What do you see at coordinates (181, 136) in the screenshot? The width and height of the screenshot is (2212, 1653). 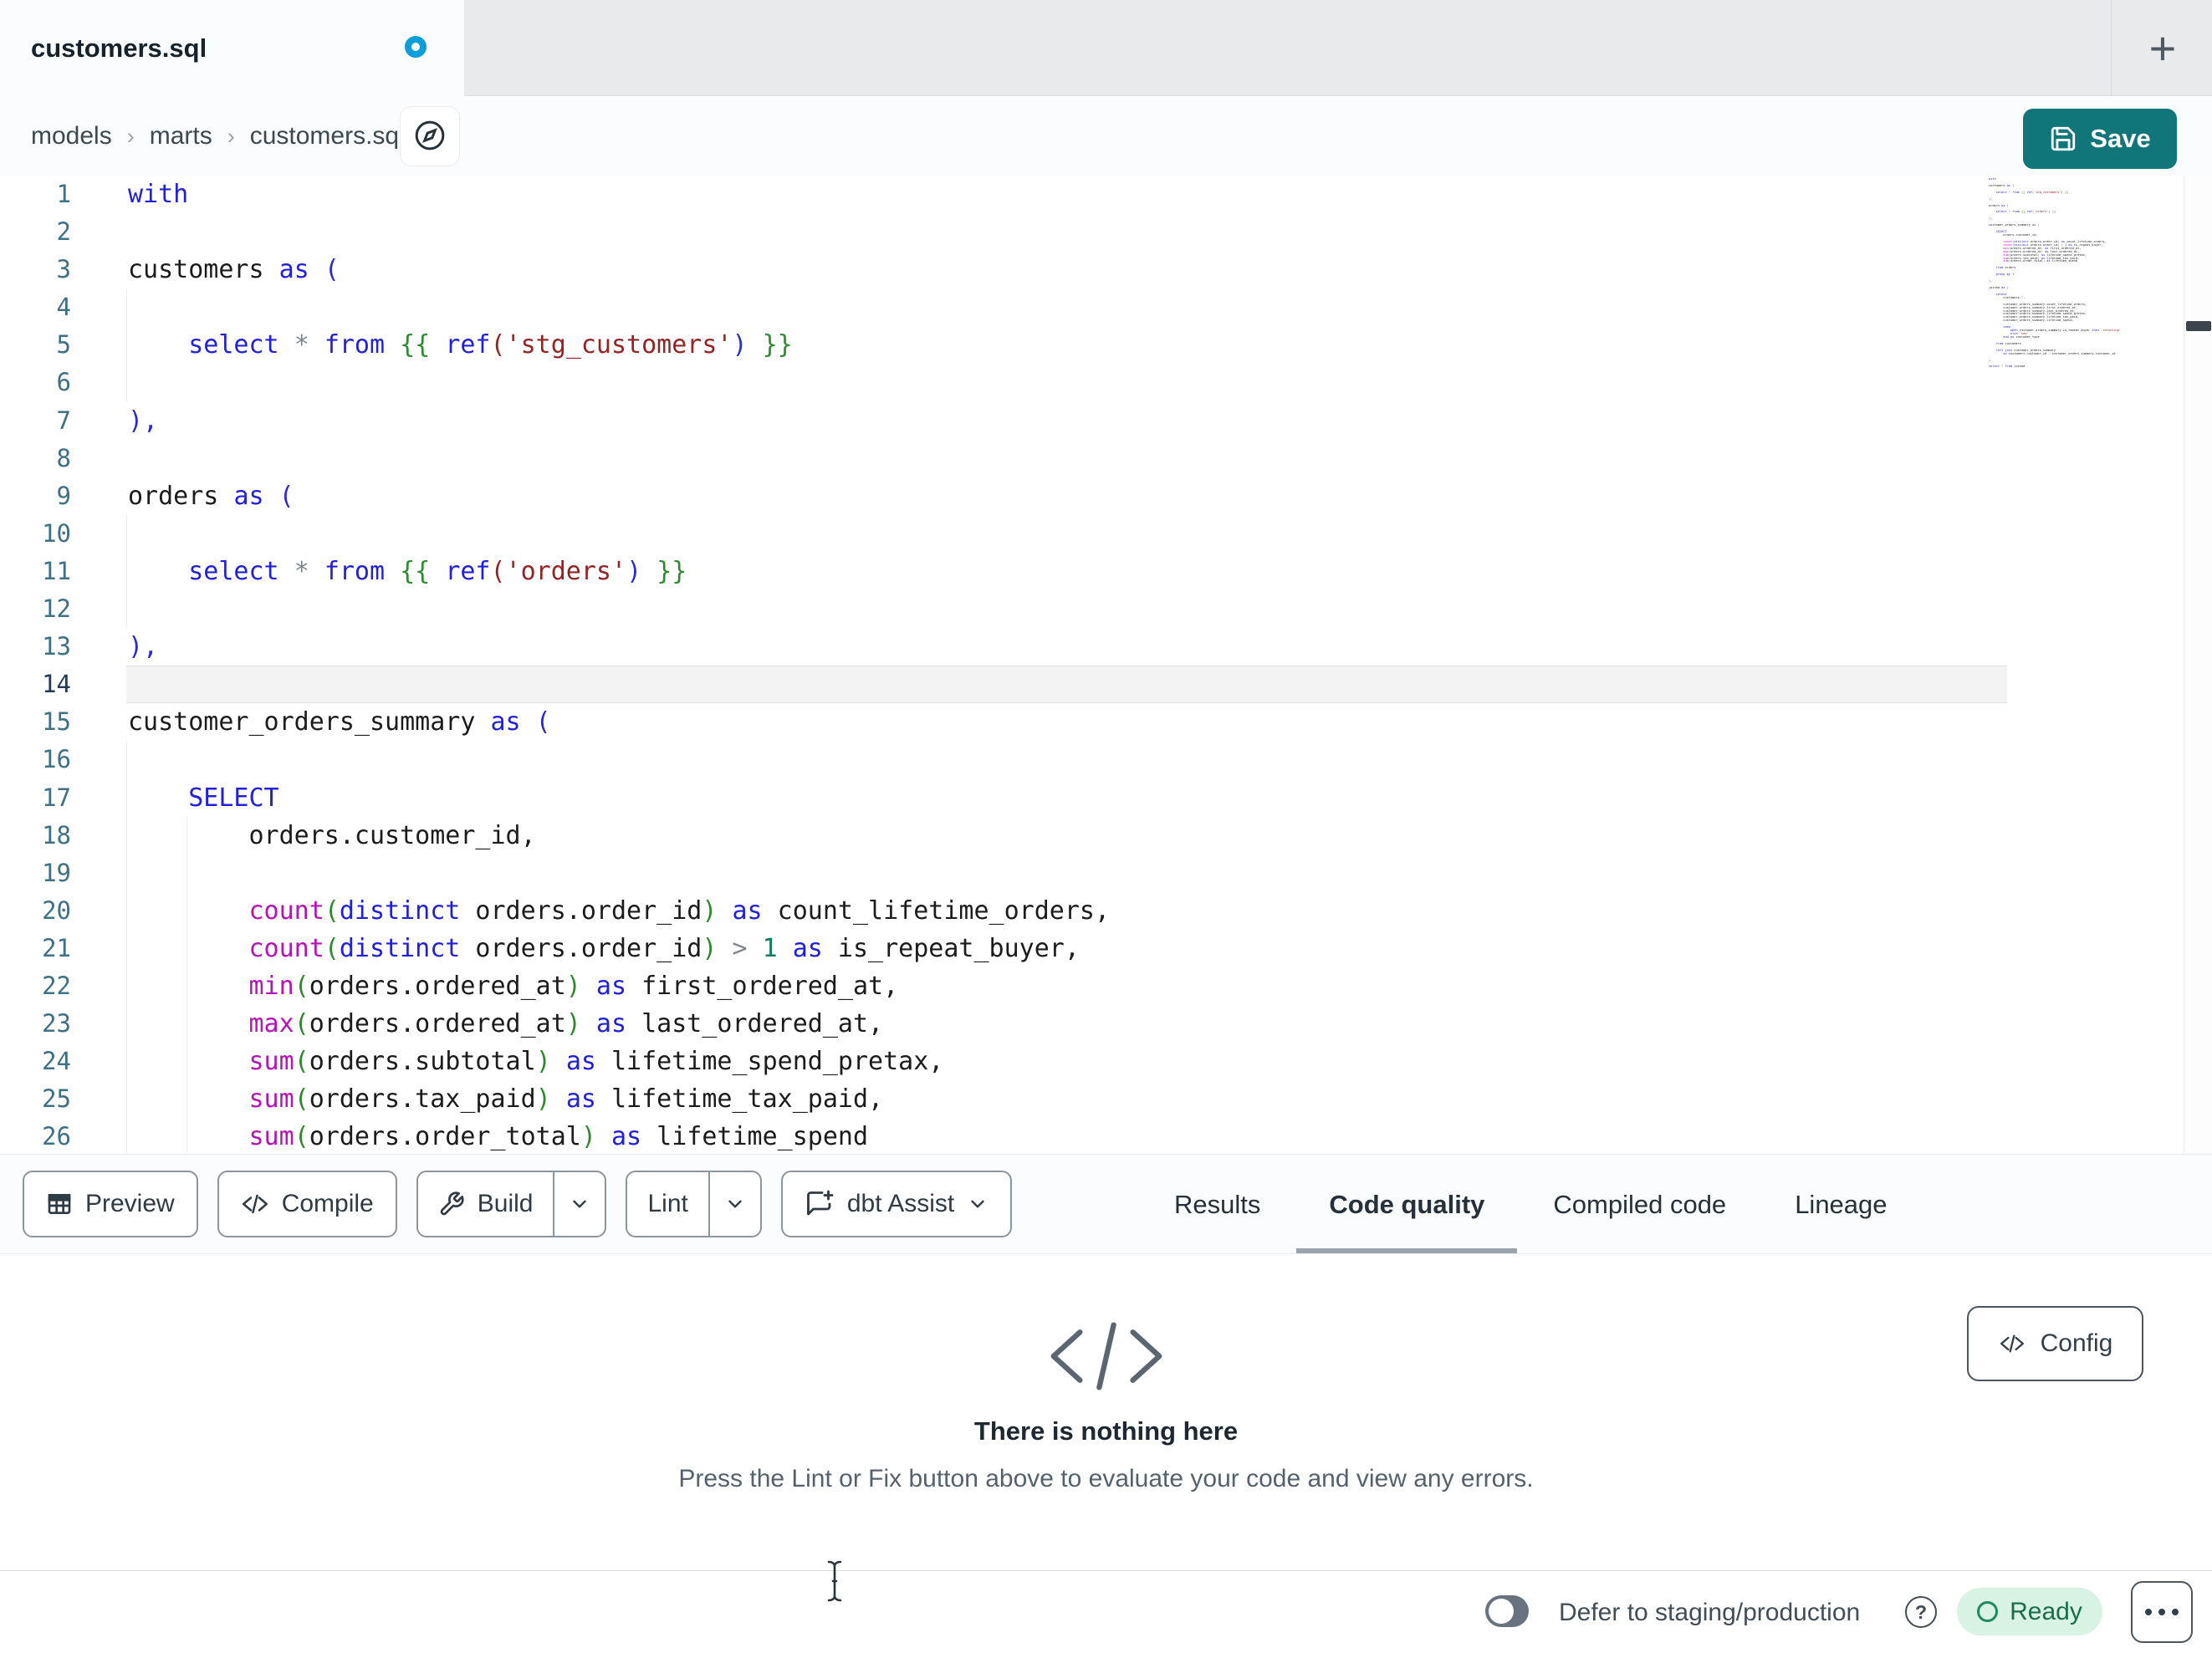 I see `breadcrumb-item-marts: marts` at bounding box center [181, 136].